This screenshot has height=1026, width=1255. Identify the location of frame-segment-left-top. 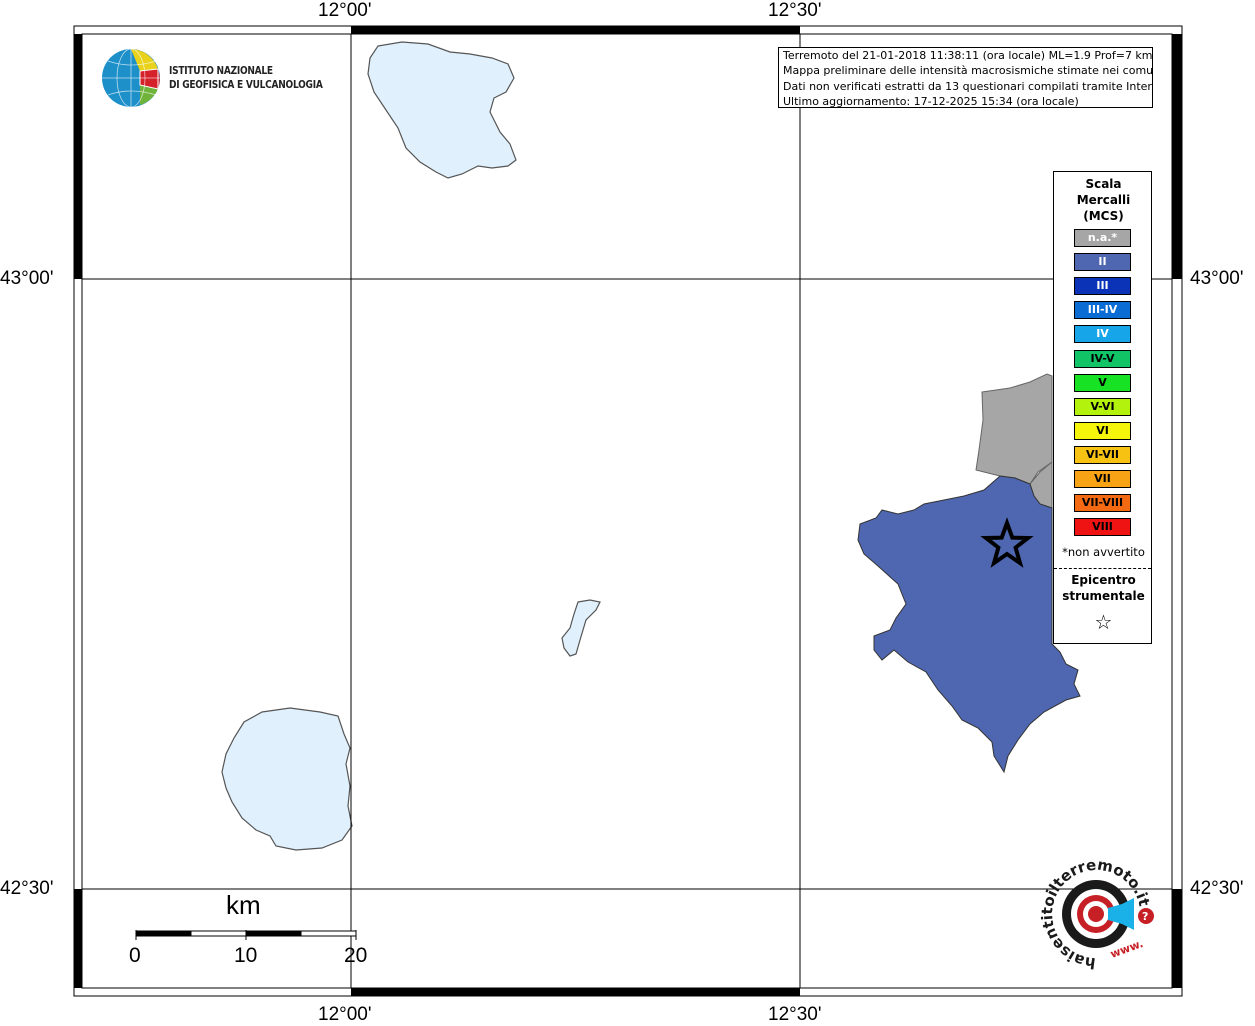
(78, 156).